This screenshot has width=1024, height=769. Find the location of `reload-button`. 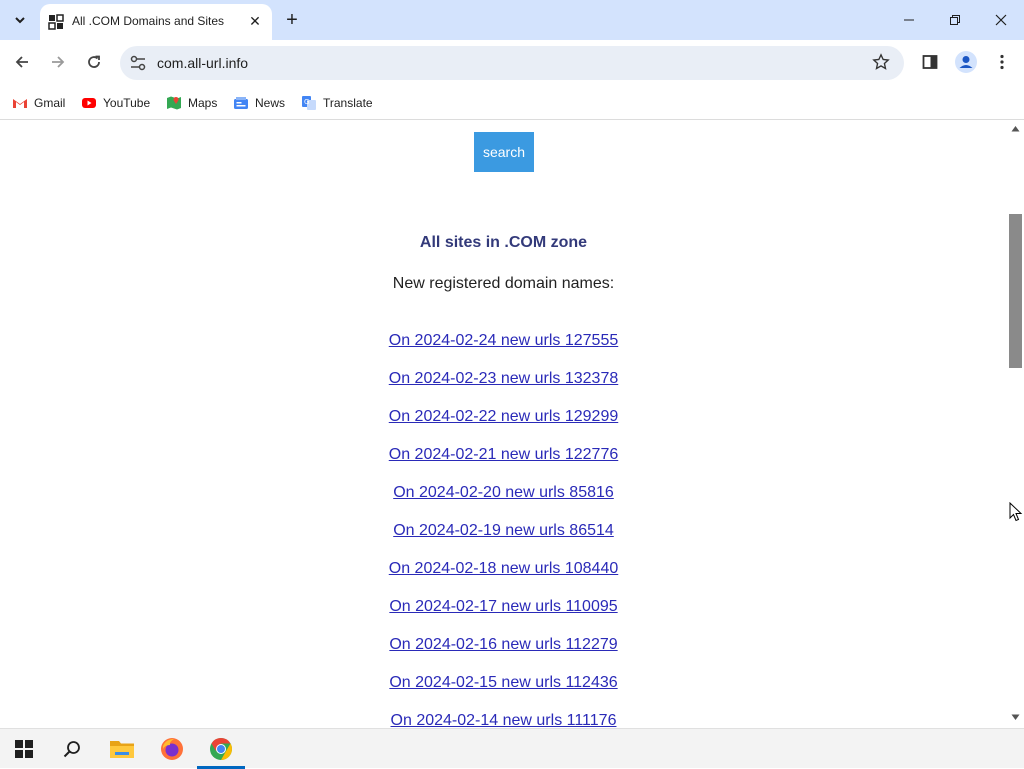

reload-button is located at coordinates (94, 62).